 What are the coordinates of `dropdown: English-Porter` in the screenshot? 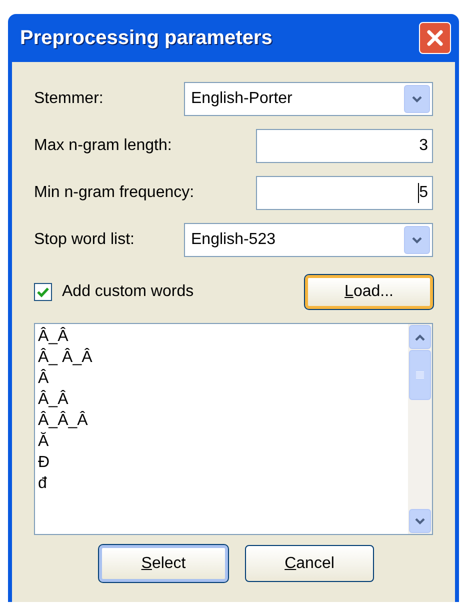 It's located at (308, 99).